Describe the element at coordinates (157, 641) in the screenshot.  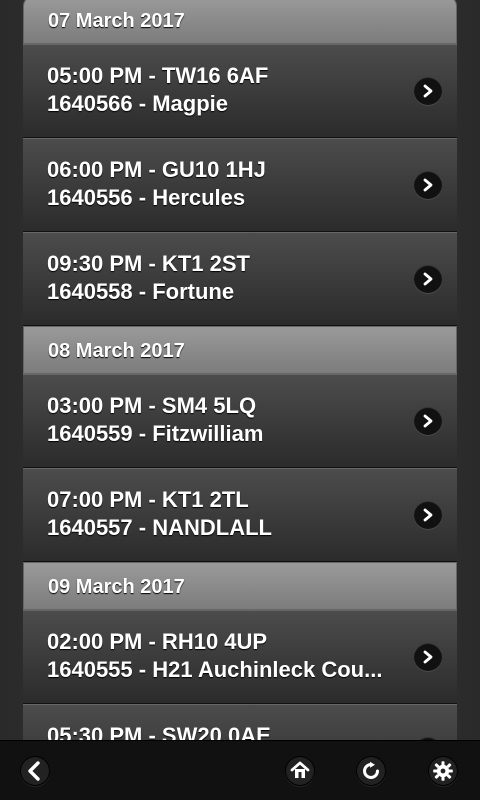
I see `appointment-time-postcode: 02:00 PM - RH10 4UP` at that location.